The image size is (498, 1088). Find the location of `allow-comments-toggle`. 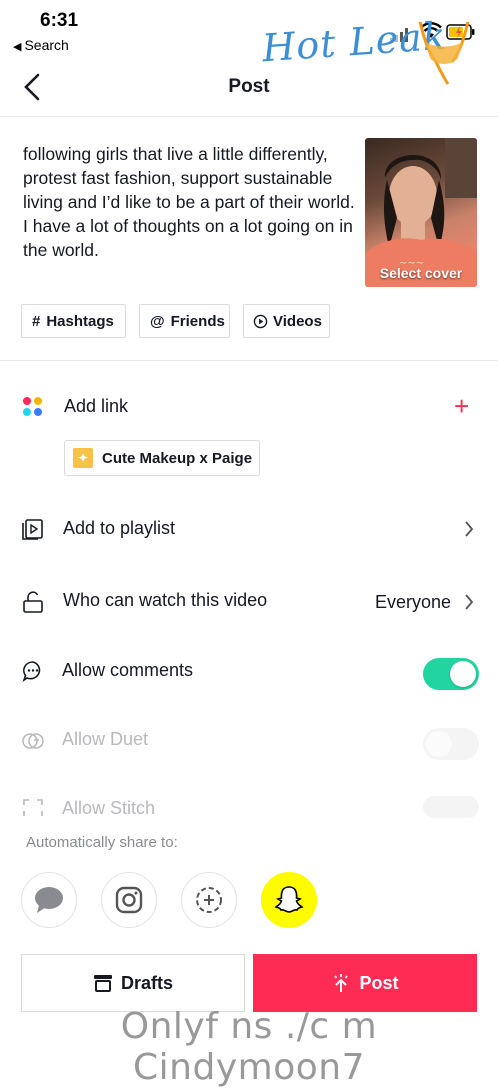

allow-comments-toggle is located at coordinates (451, 674).